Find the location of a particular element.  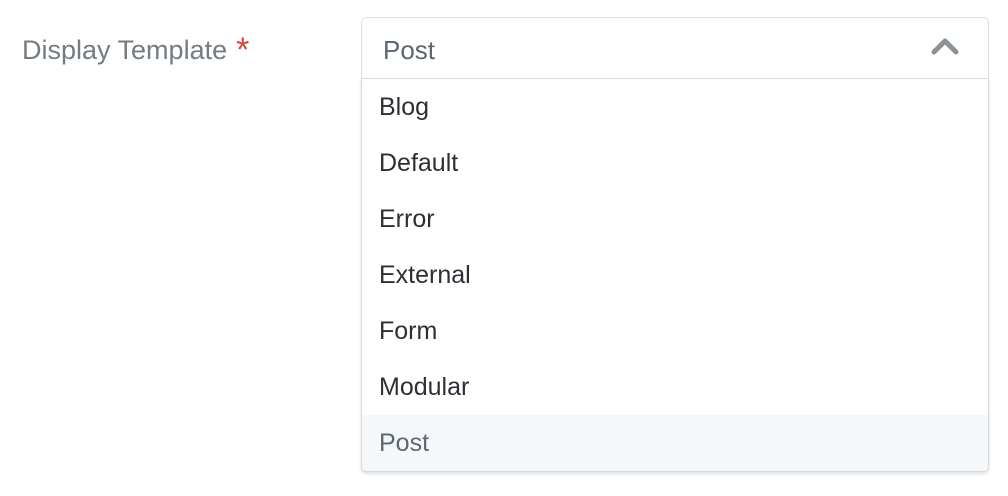

field-label-text: Display Template is located at coordinates (125, 50).